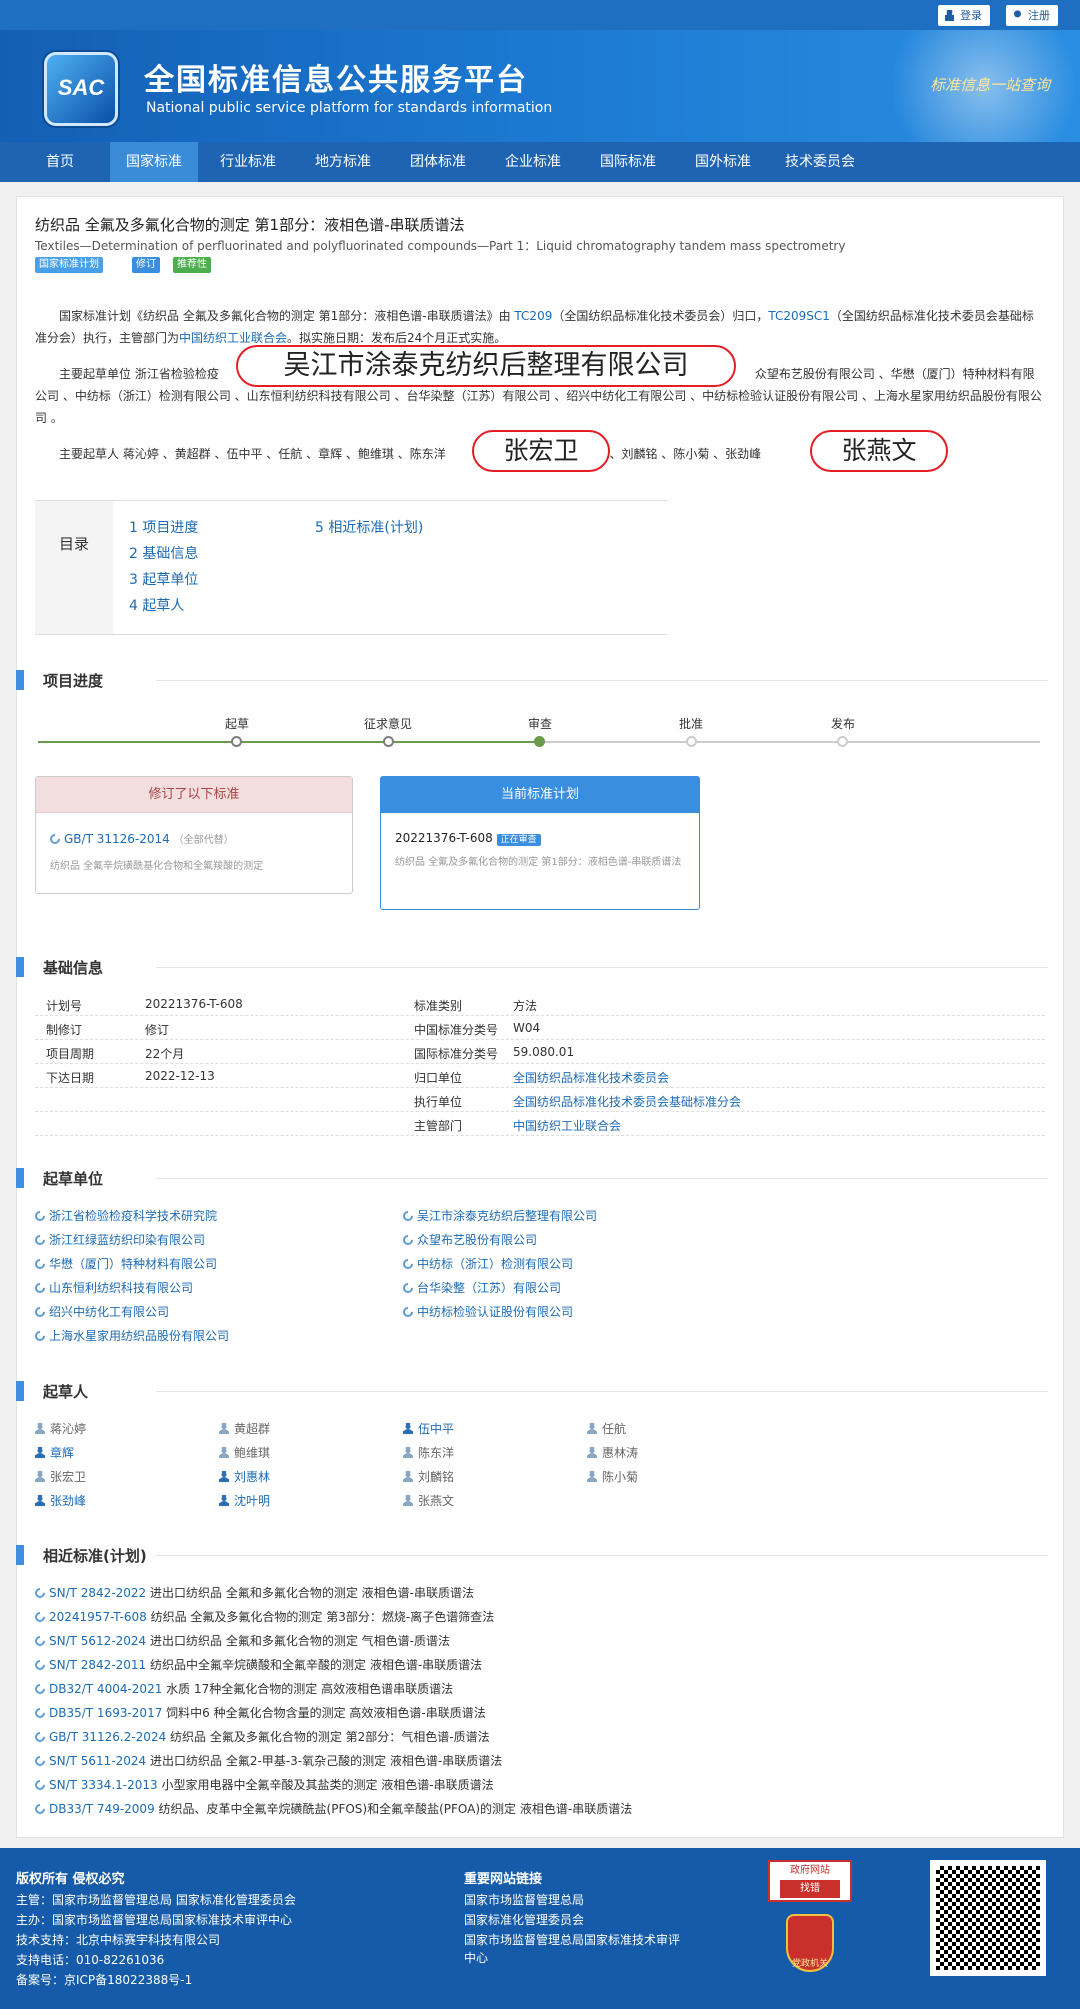 Image resolution: width=1080 pixels, height=2009 pixels. Describe the element at coordinates (498, 1215) in the screenshot. I see `unit-link: 吴江市涂泰克纺织后整理有限公司` at that location.